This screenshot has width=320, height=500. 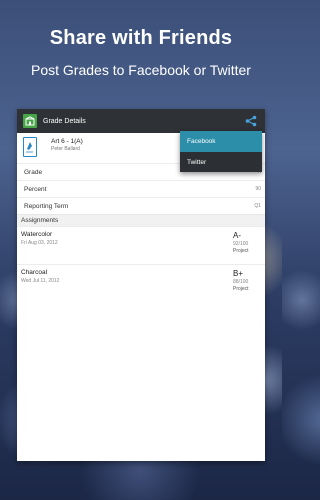 I want to click on assignment-grade: A-, so click(x=237, y=235).